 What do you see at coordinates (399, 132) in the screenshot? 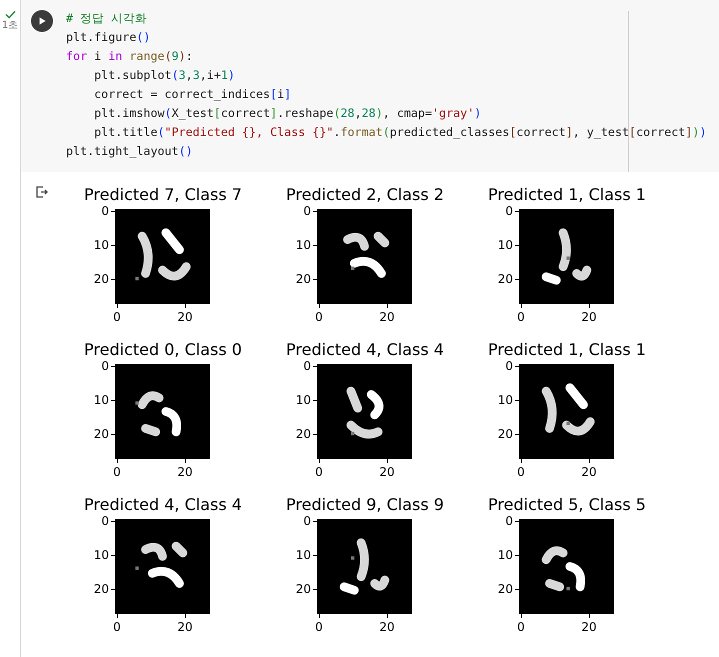
I see `code-line: plt.title("Predicted {}, Class {}".format(predicted_classes[correct], y_test[correct]))` at bounding box center [399, 132].